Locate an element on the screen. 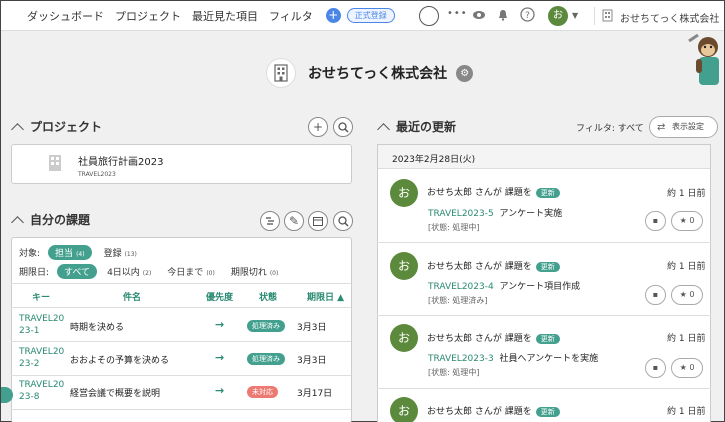 This screenshot has height=422, width=725. edit-icon: ✎ is located at coordinates (294, 221).